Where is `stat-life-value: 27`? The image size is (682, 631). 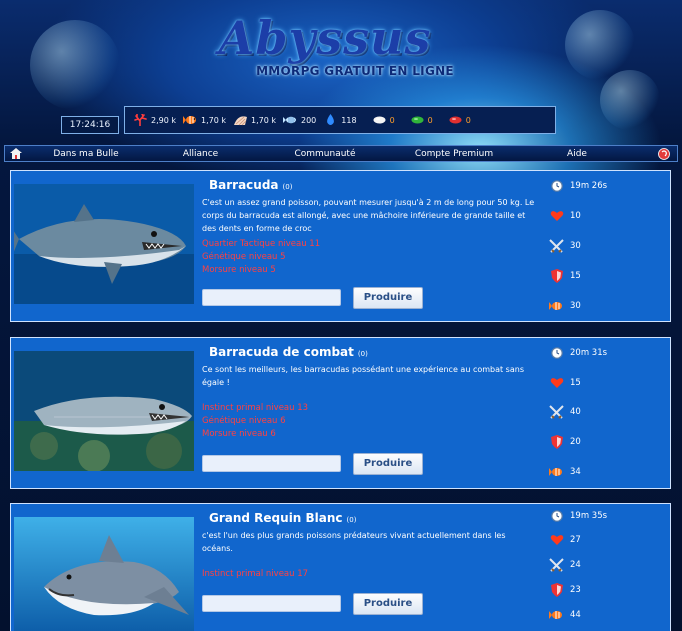 stat-life-value: 27 is located at coordinates (575, 540).